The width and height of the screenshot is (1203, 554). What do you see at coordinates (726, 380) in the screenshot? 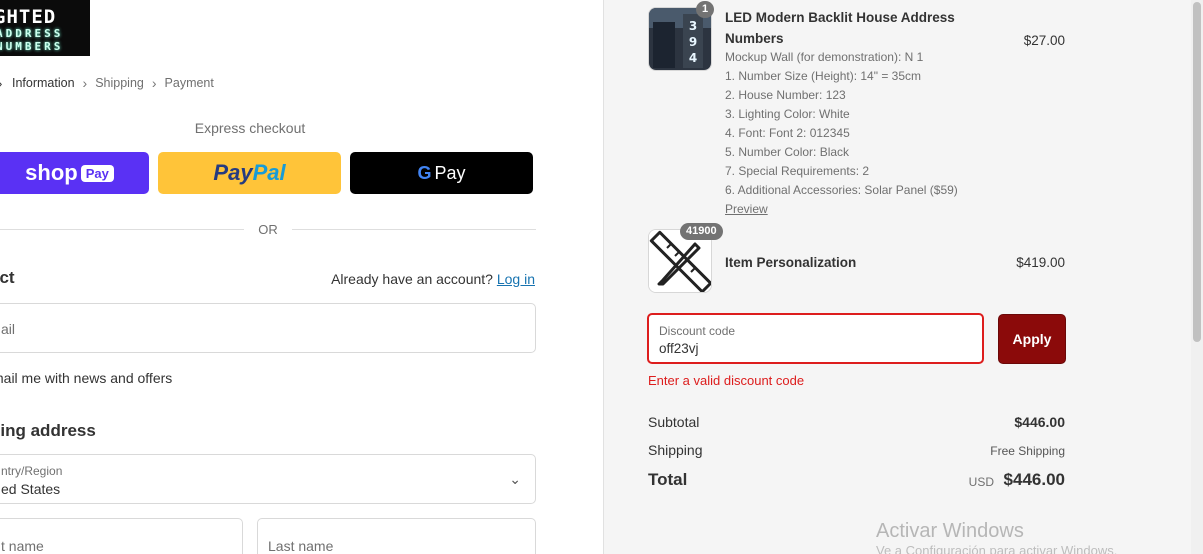
I see `discount-error-message: Enter a valid discount code` at bounding box center [726, 380].